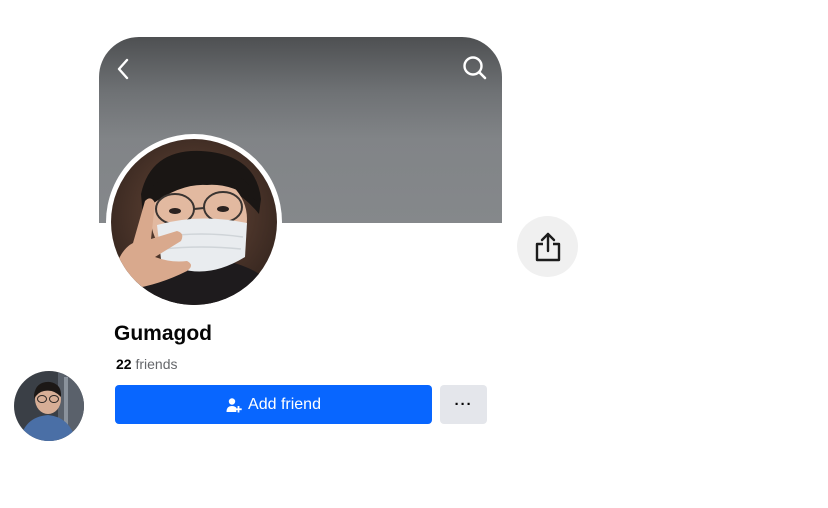 This screenshot has width=828, height=508. I want to click on profile-name: Gumagod, so click(163, 333).